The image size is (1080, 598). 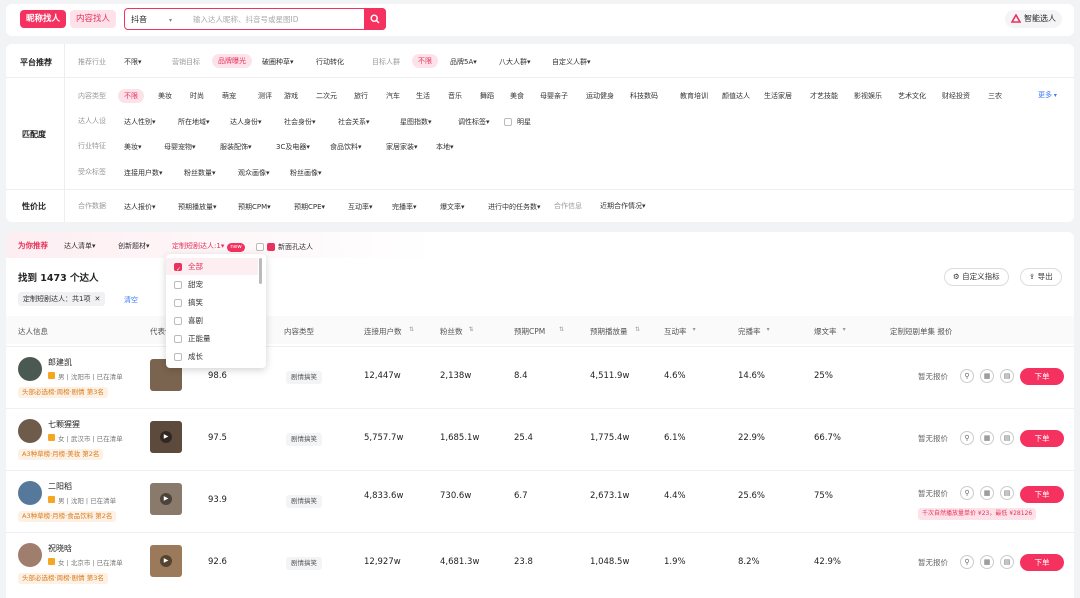 What do you see at coordinates (63, 578) in the screenshot?
I see `rank-badge: 头部必选榜·周榜·剧情 第3名` at bounding box center [63, 578].